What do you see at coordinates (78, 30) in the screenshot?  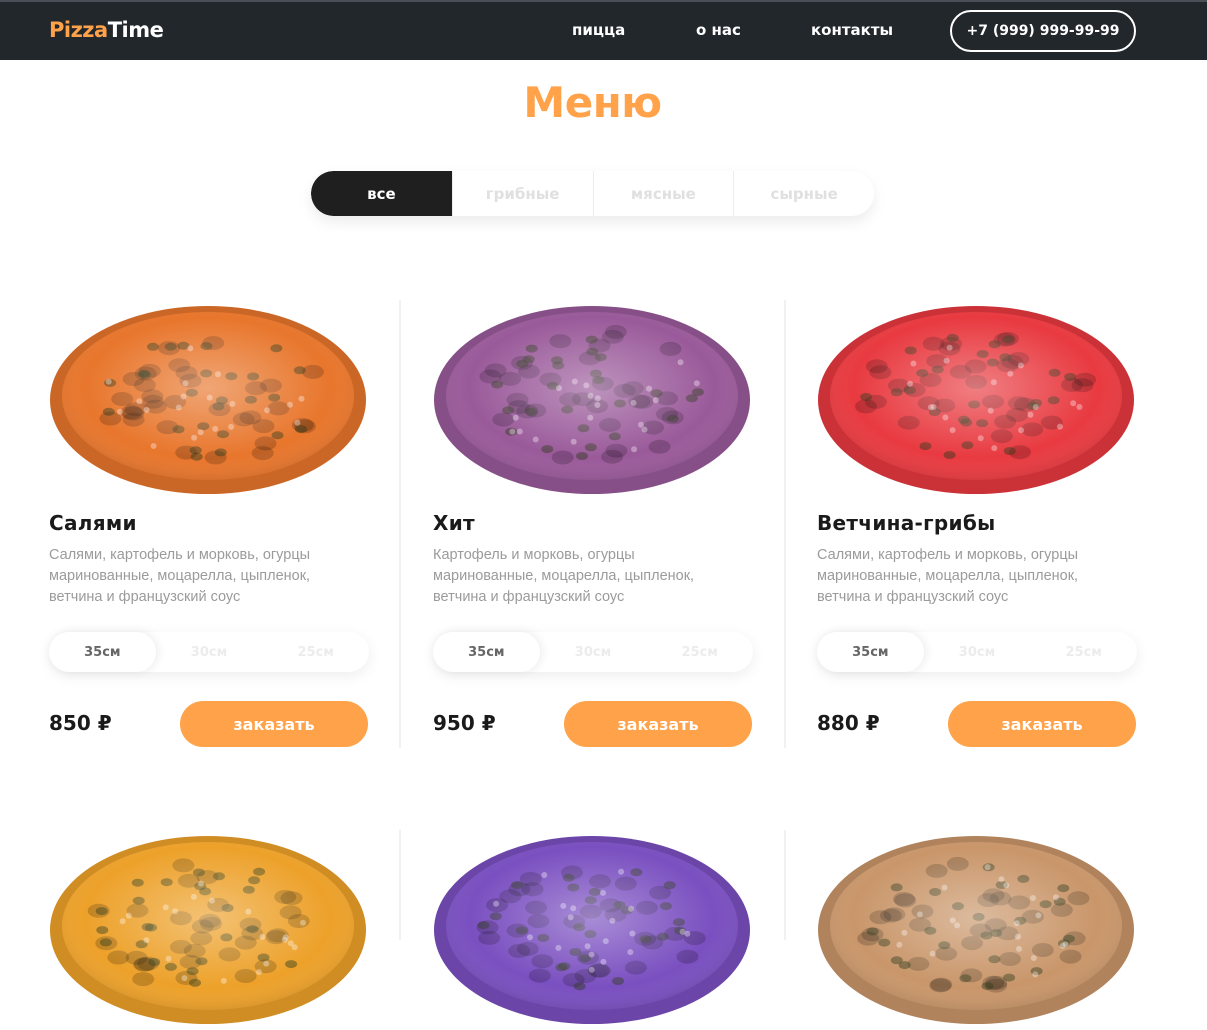 I see `logo-pizza-text: Pizza` at bounding box center [78, 30].